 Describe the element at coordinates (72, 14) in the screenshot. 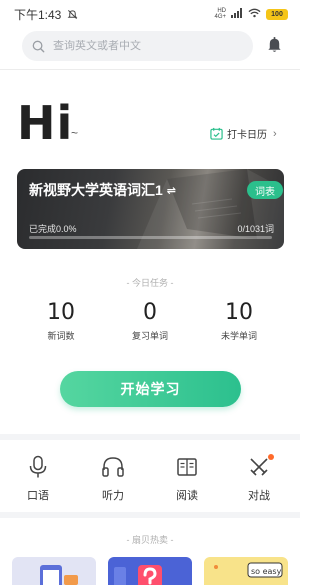

I see `mute-bell-icon` at that location.